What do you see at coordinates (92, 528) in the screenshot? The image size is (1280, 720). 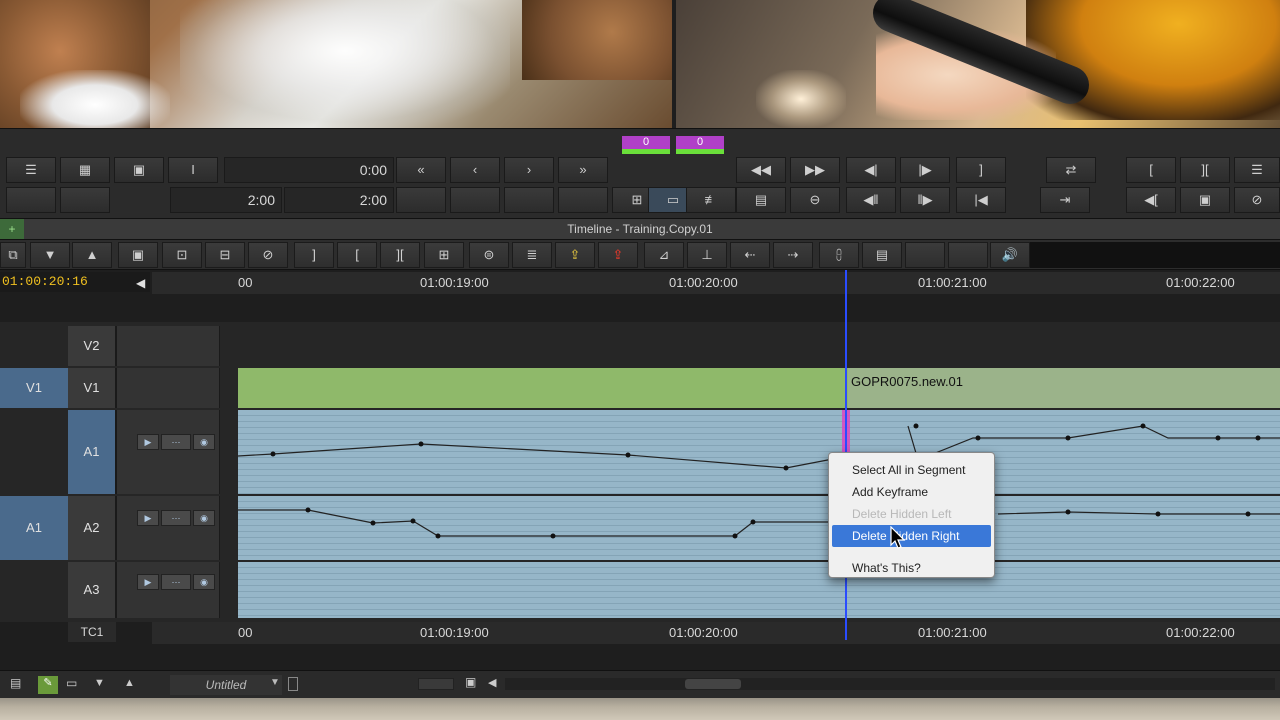 I see `track-label-a2: A2` at bounding box center [92, 528].